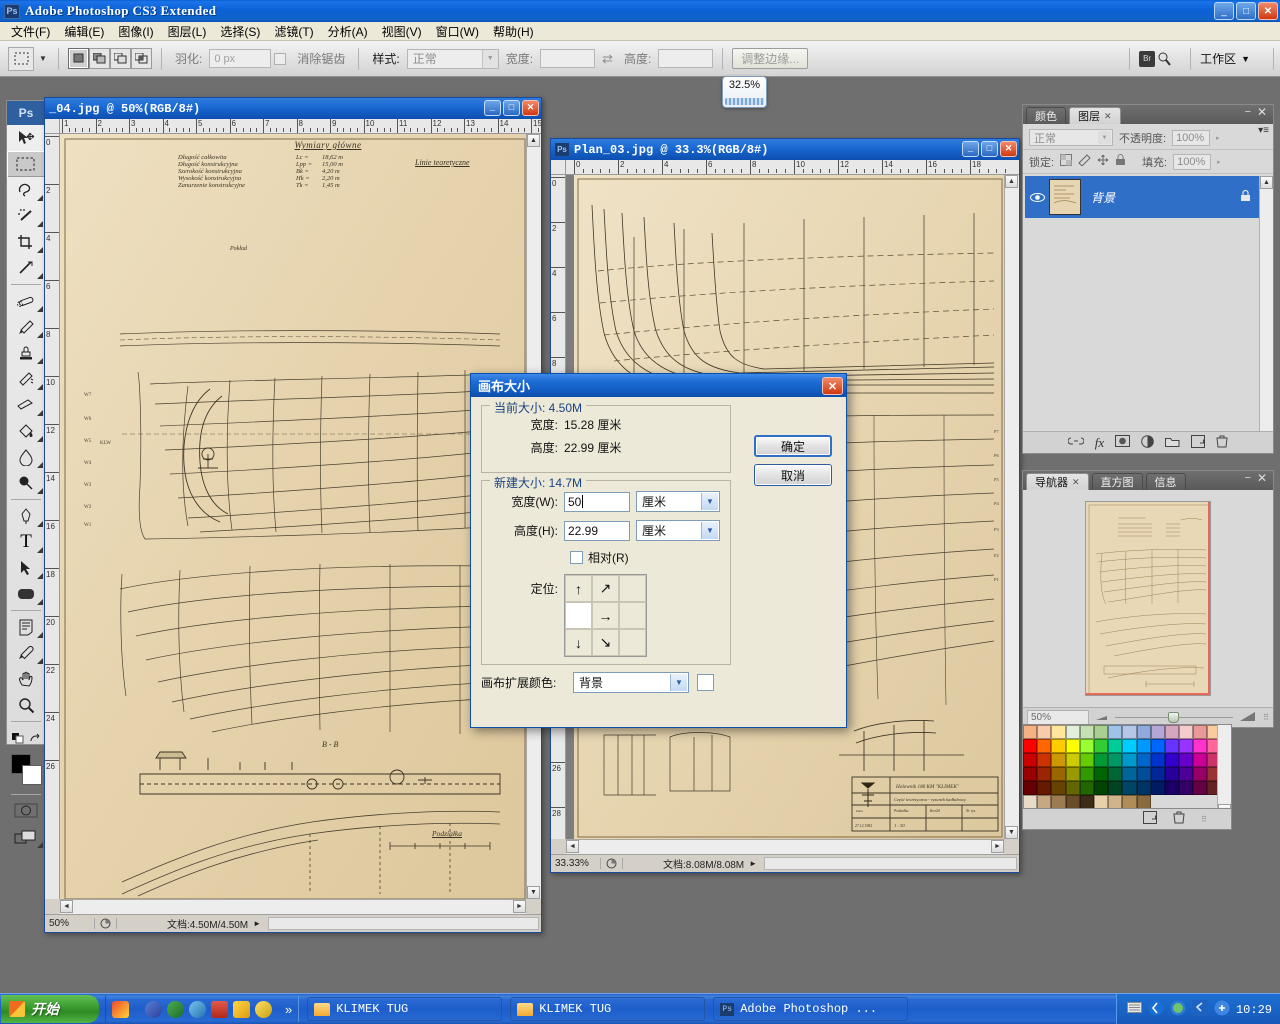 This screenshot has height=1024, width=1280. I want to click on brush-tool, so click(26, 327).